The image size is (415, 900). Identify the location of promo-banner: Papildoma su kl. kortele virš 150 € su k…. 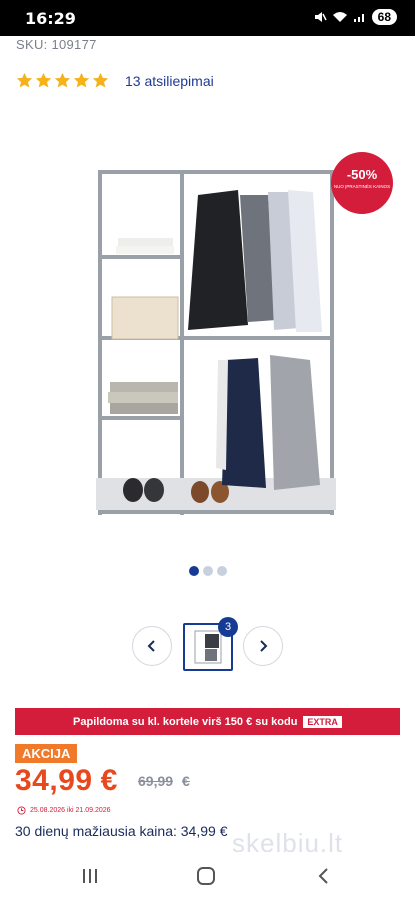
(207, 721).